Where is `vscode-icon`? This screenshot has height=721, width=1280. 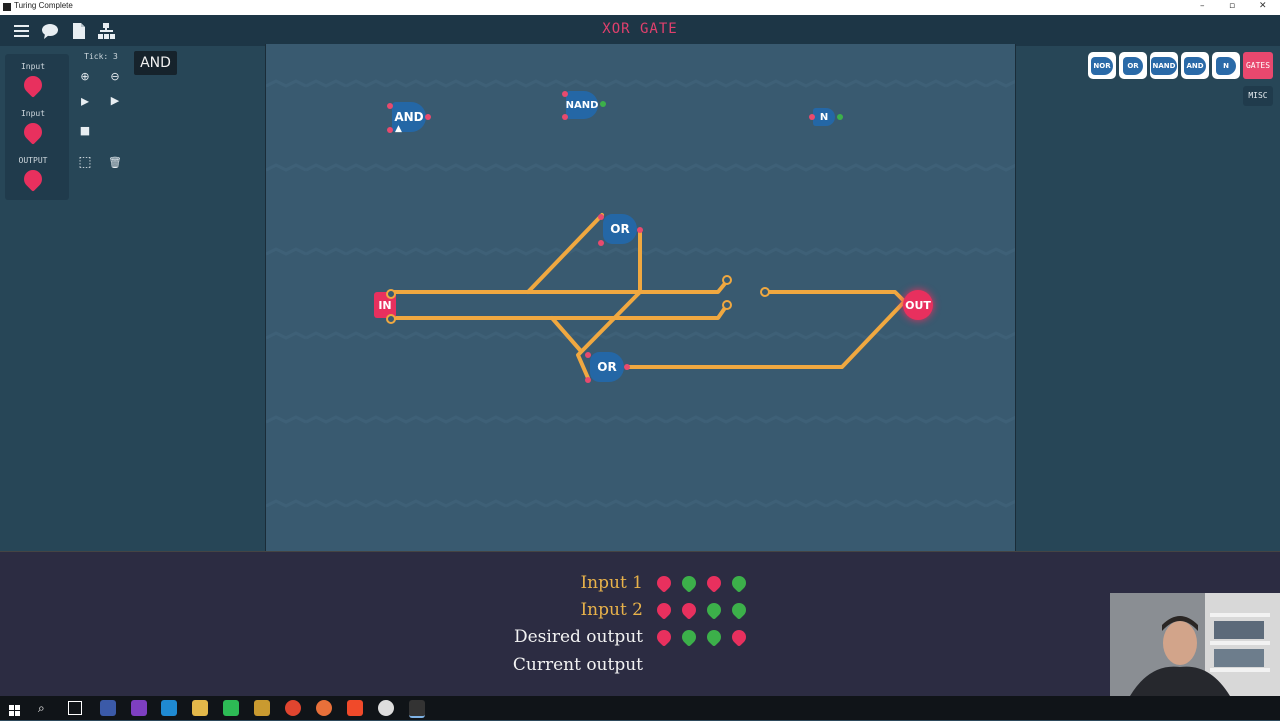 vscode-icon is located at coordinates (169, 708).